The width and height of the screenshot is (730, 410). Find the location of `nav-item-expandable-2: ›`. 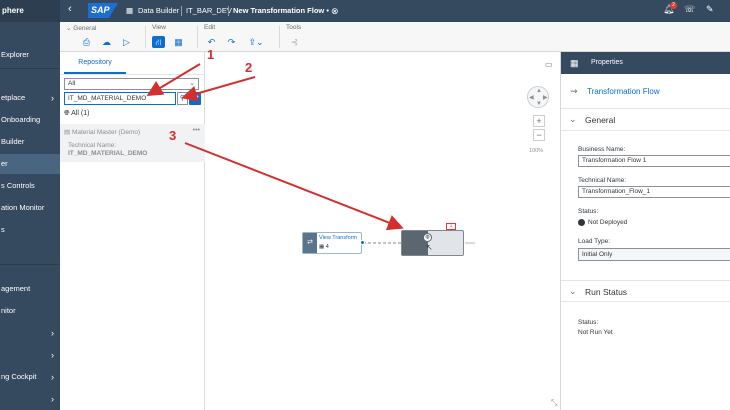

nav-item-expandable-2: › is located at coordinates (30, 355).